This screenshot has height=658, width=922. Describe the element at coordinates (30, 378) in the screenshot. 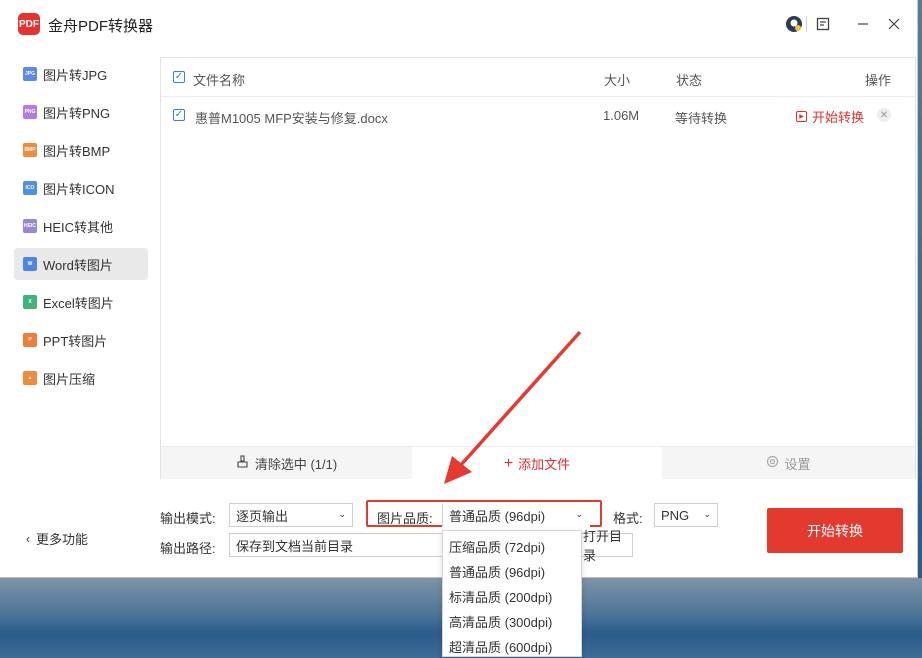

I see `compress-icon: ▲` at that location.